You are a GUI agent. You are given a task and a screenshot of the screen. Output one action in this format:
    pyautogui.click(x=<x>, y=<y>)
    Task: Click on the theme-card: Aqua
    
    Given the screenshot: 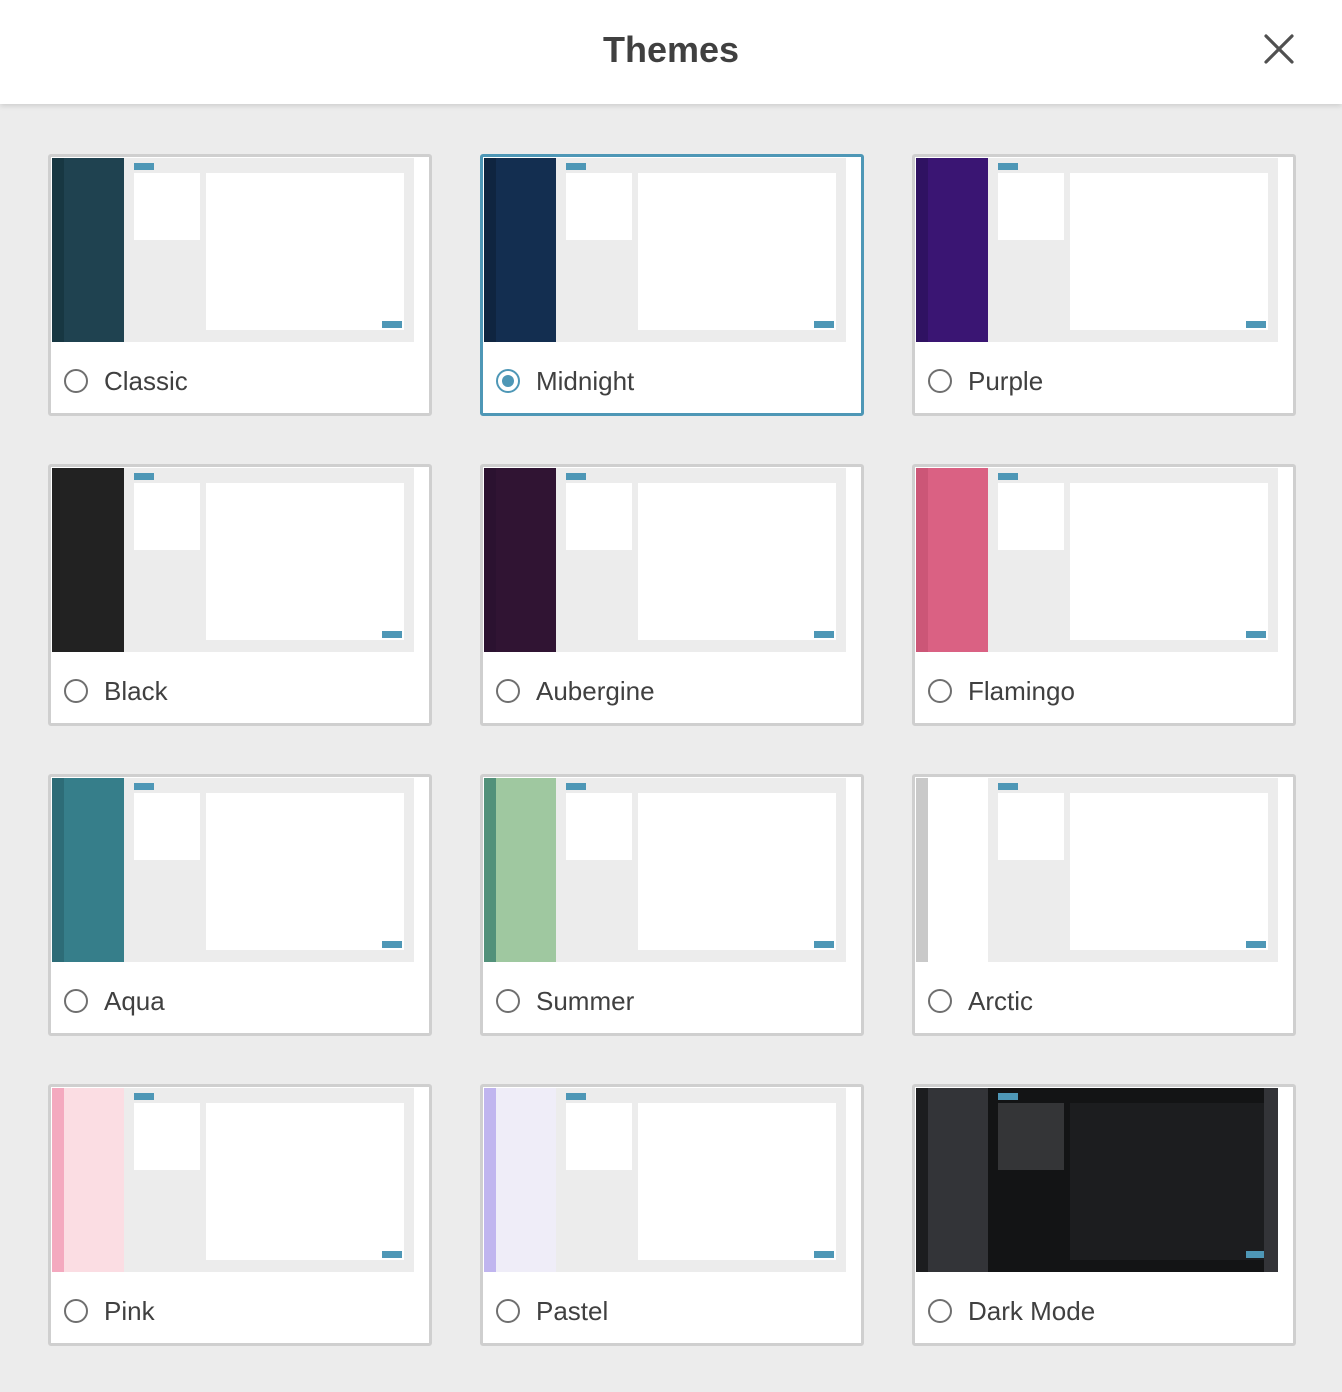 What is the action you would take?
    pyautogui.click(x=240, y=905)
    